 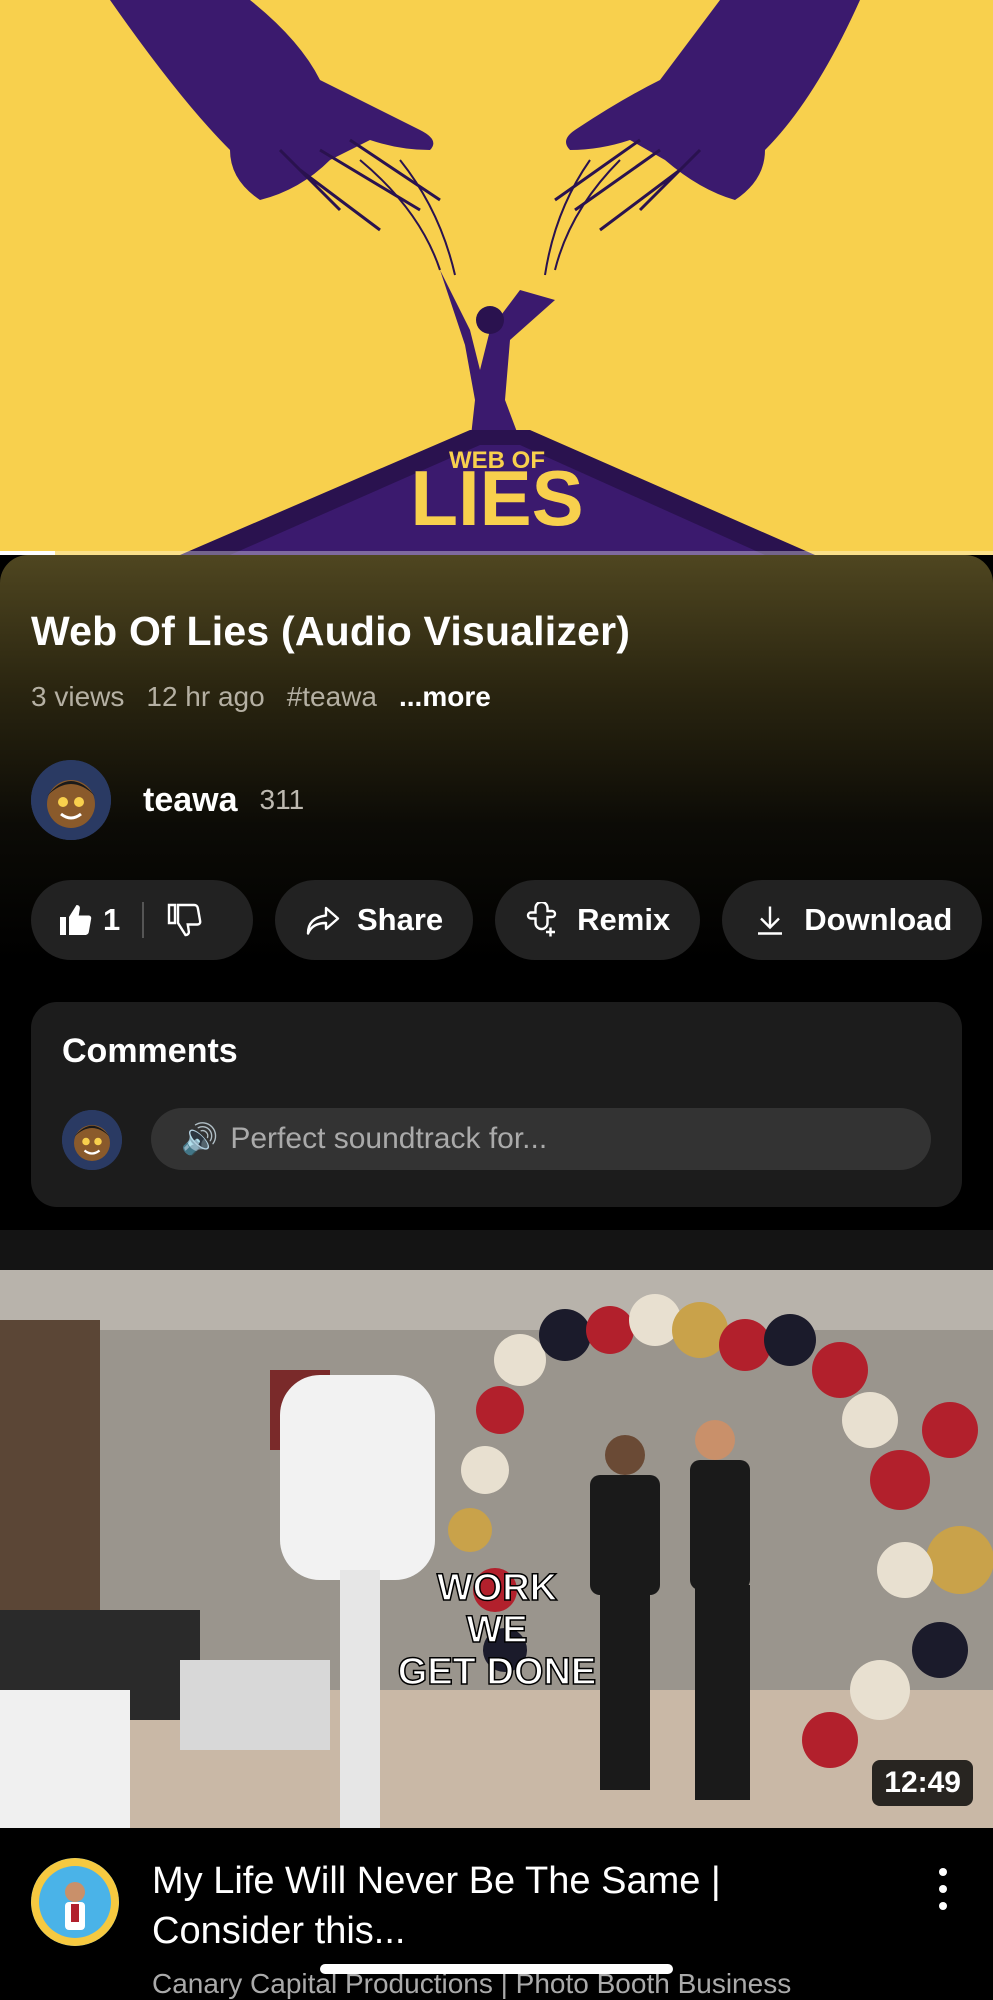 I want to click on like-dislike-pill: 1, so click(x=142, y=920).